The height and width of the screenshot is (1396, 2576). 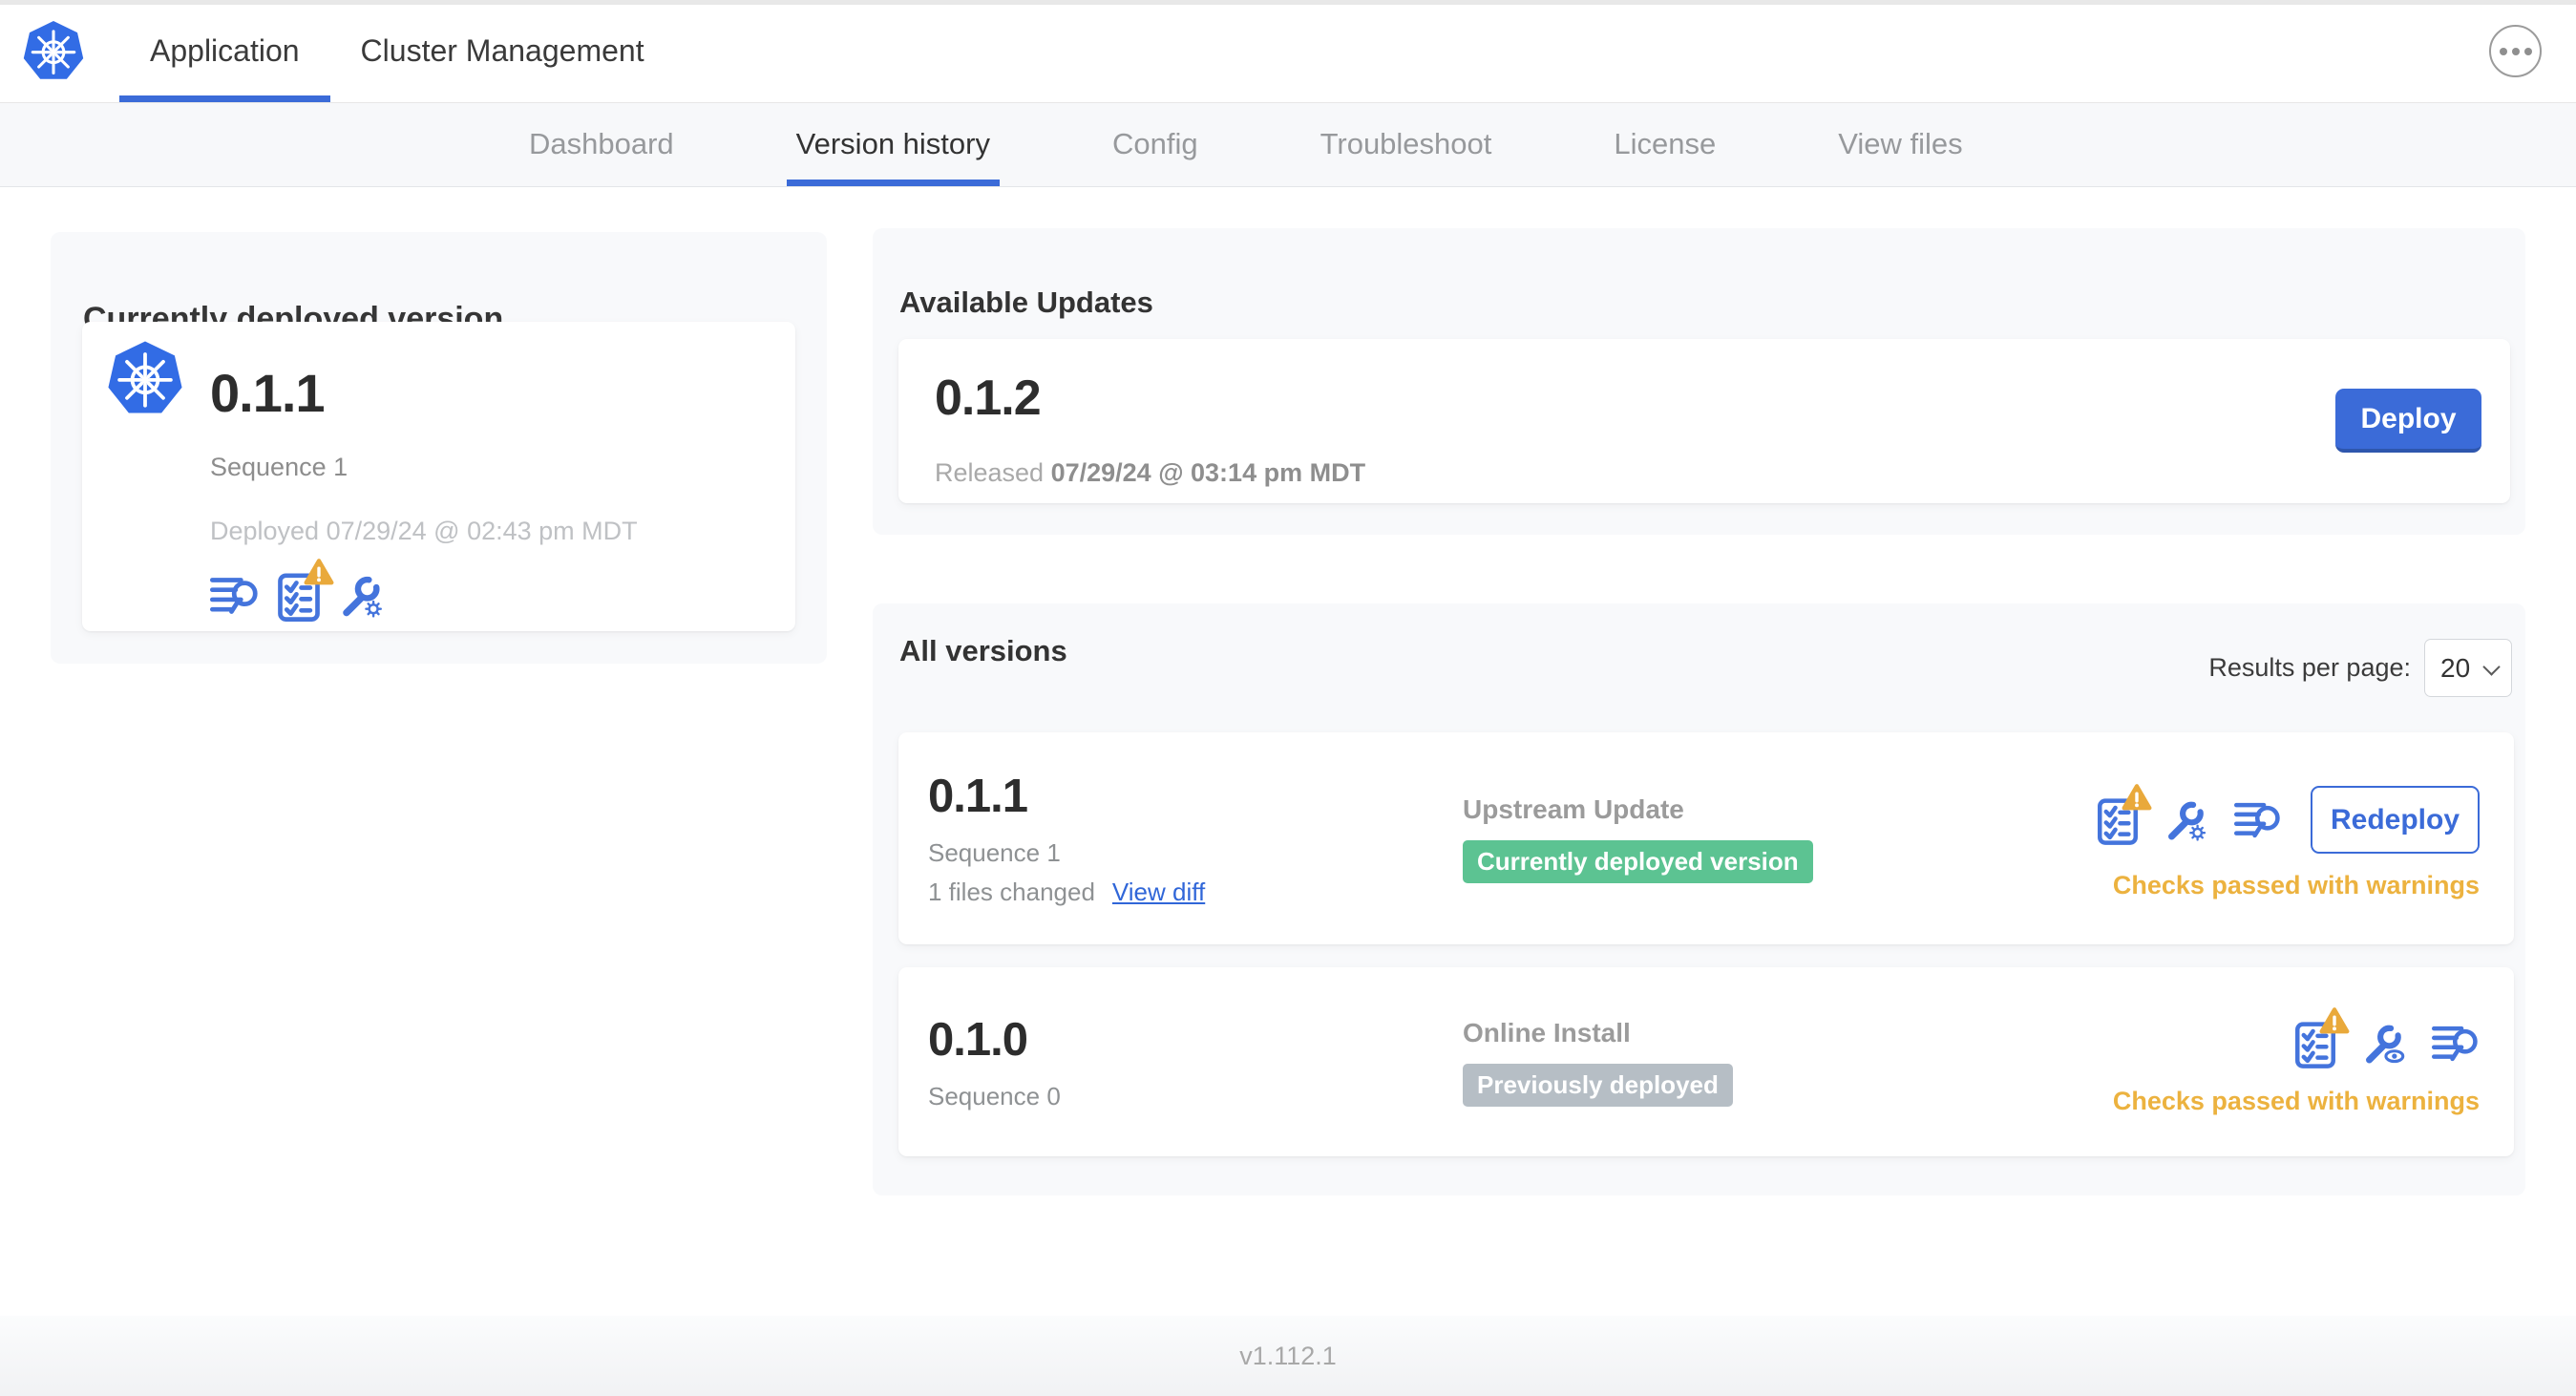 What do you see at coordinates (2408, 421) in the screenshot?
I see `deploy-button: Deploy` at bounding box center [2408, 421].